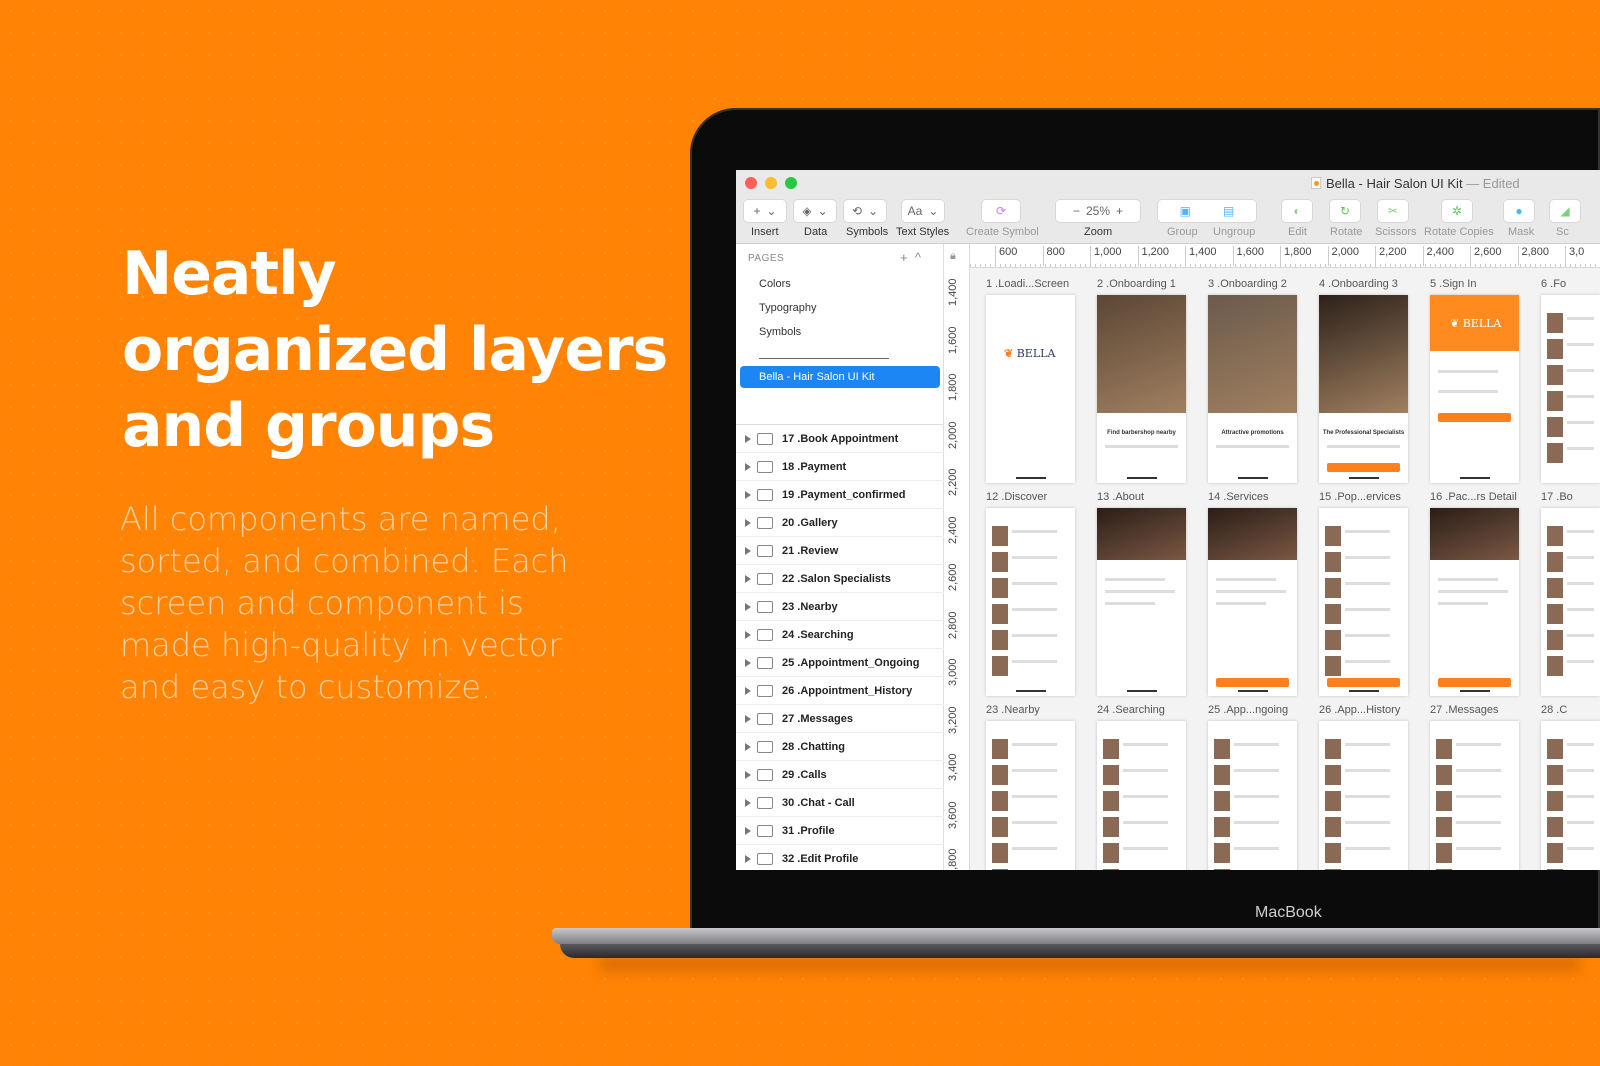 This screenshot has width=1600, height=1066. Describe the element at coordinates (1185, 211) in the screenshot. I see `group-icon: ▣` at that location.